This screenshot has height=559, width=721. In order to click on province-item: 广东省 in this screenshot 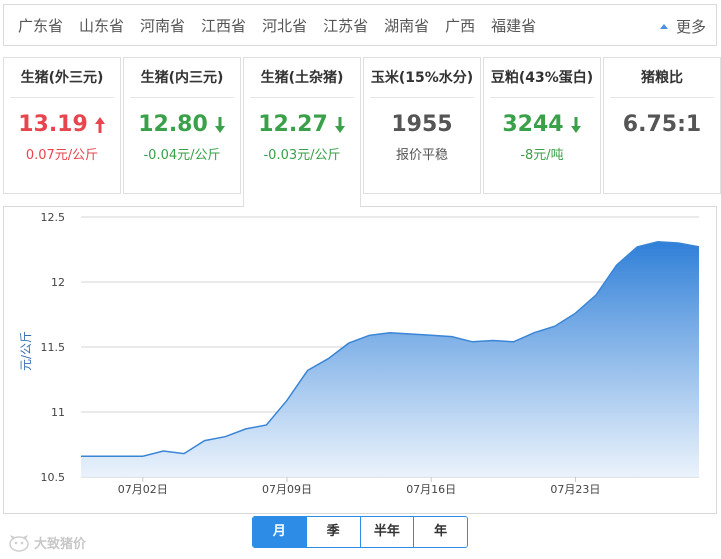, I will do `click(40, 25)`.